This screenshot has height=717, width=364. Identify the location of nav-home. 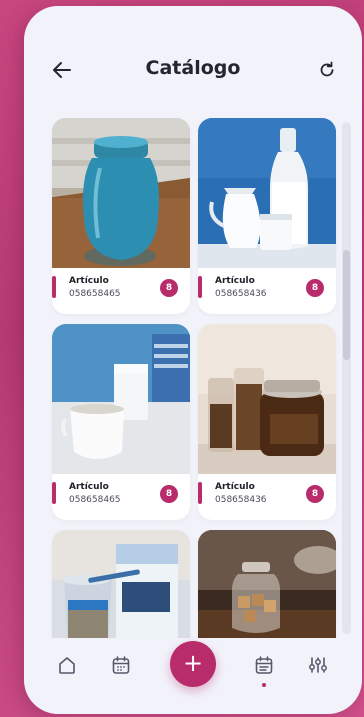
(67, 665).